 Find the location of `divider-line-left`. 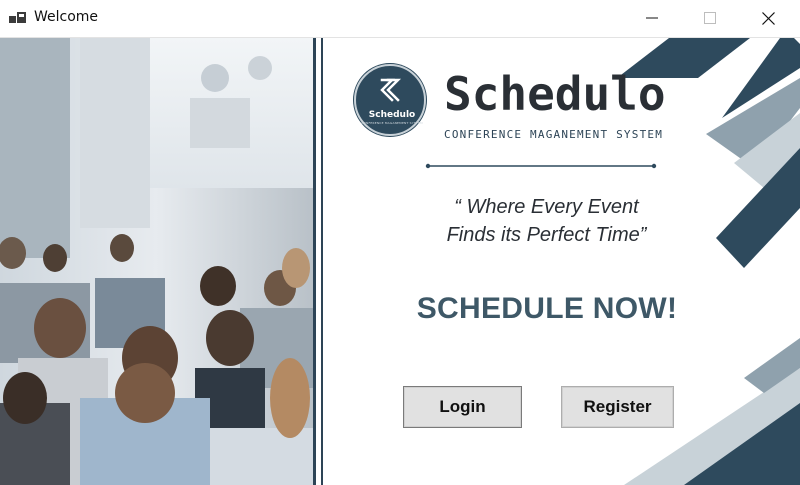

divider-line-left is located at coordinates (314, 261).